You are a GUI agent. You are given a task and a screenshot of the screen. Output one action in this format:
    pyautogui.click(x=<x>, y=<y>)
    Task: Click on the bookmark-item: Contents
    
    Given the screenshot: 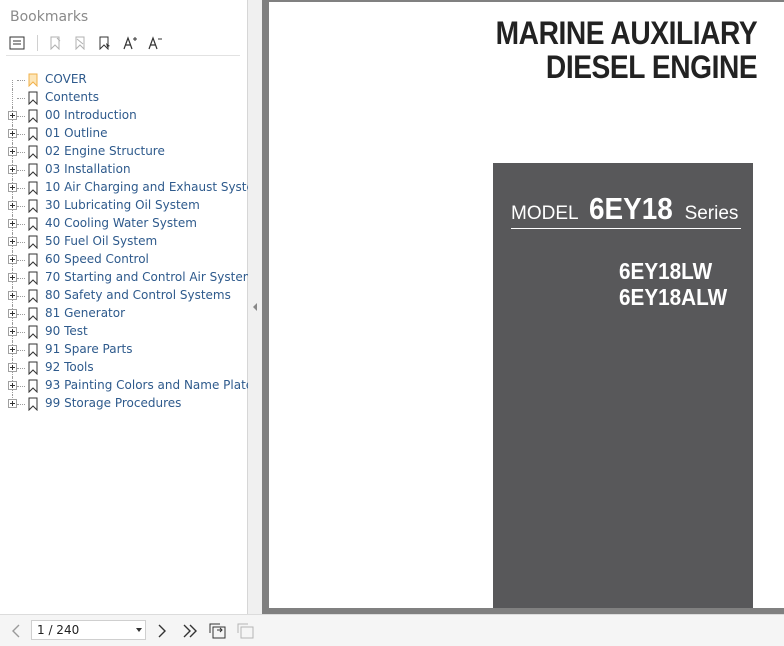 What is the action you would take?
    pyautogui.click(x=124, y=98)
    